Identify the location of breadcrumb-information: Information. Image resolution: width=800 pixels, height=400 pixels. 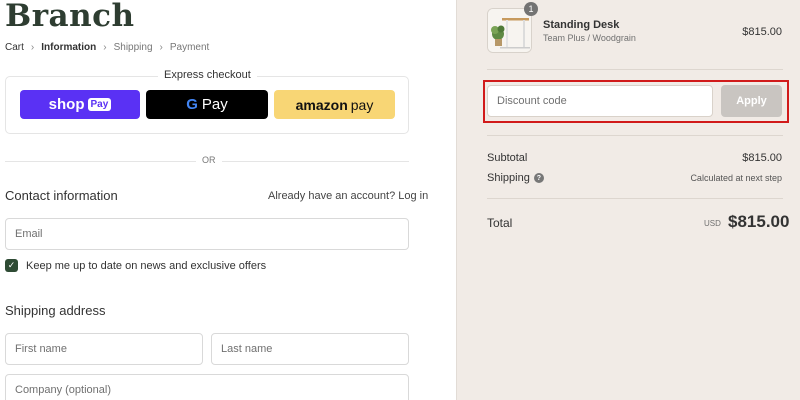
(69, 47).